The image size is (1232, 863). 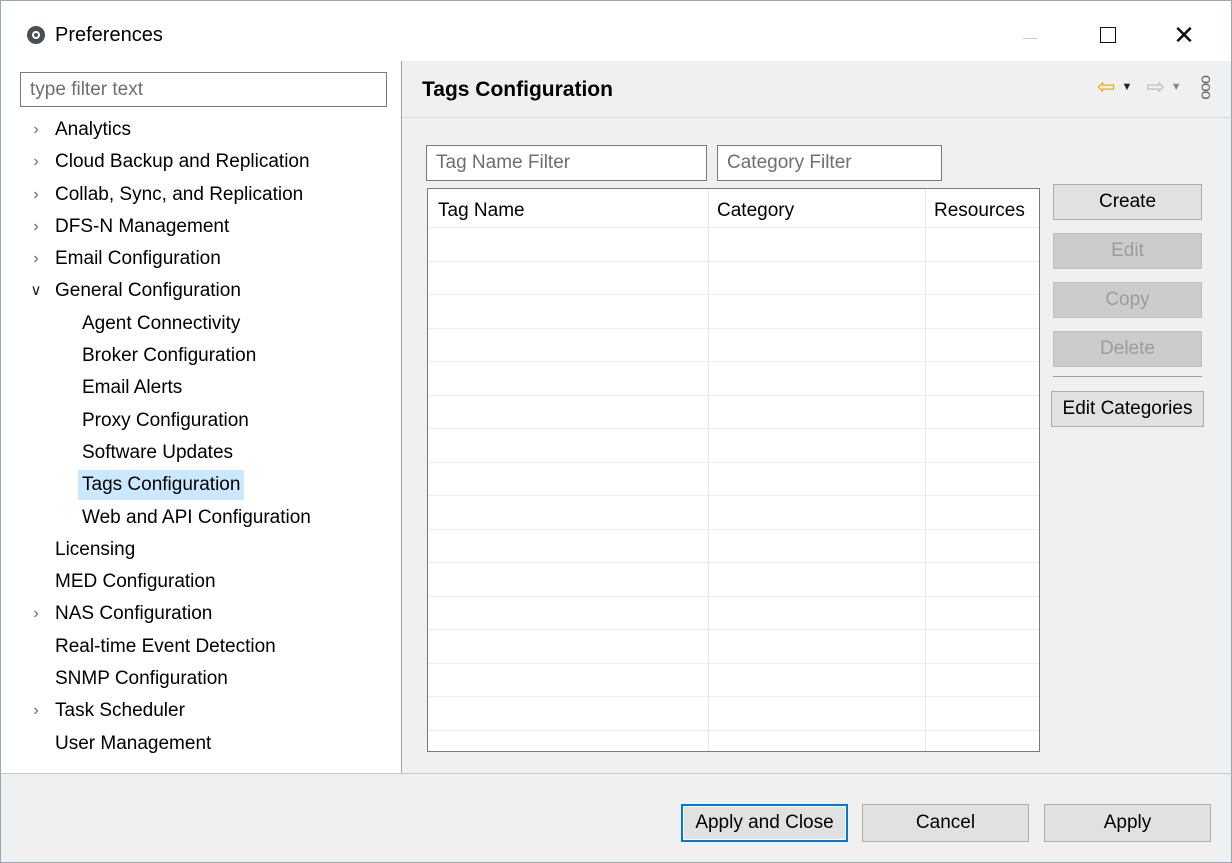 I want to click on tree-item-label: Real-time Event Detection, so click(x=165, y=646).